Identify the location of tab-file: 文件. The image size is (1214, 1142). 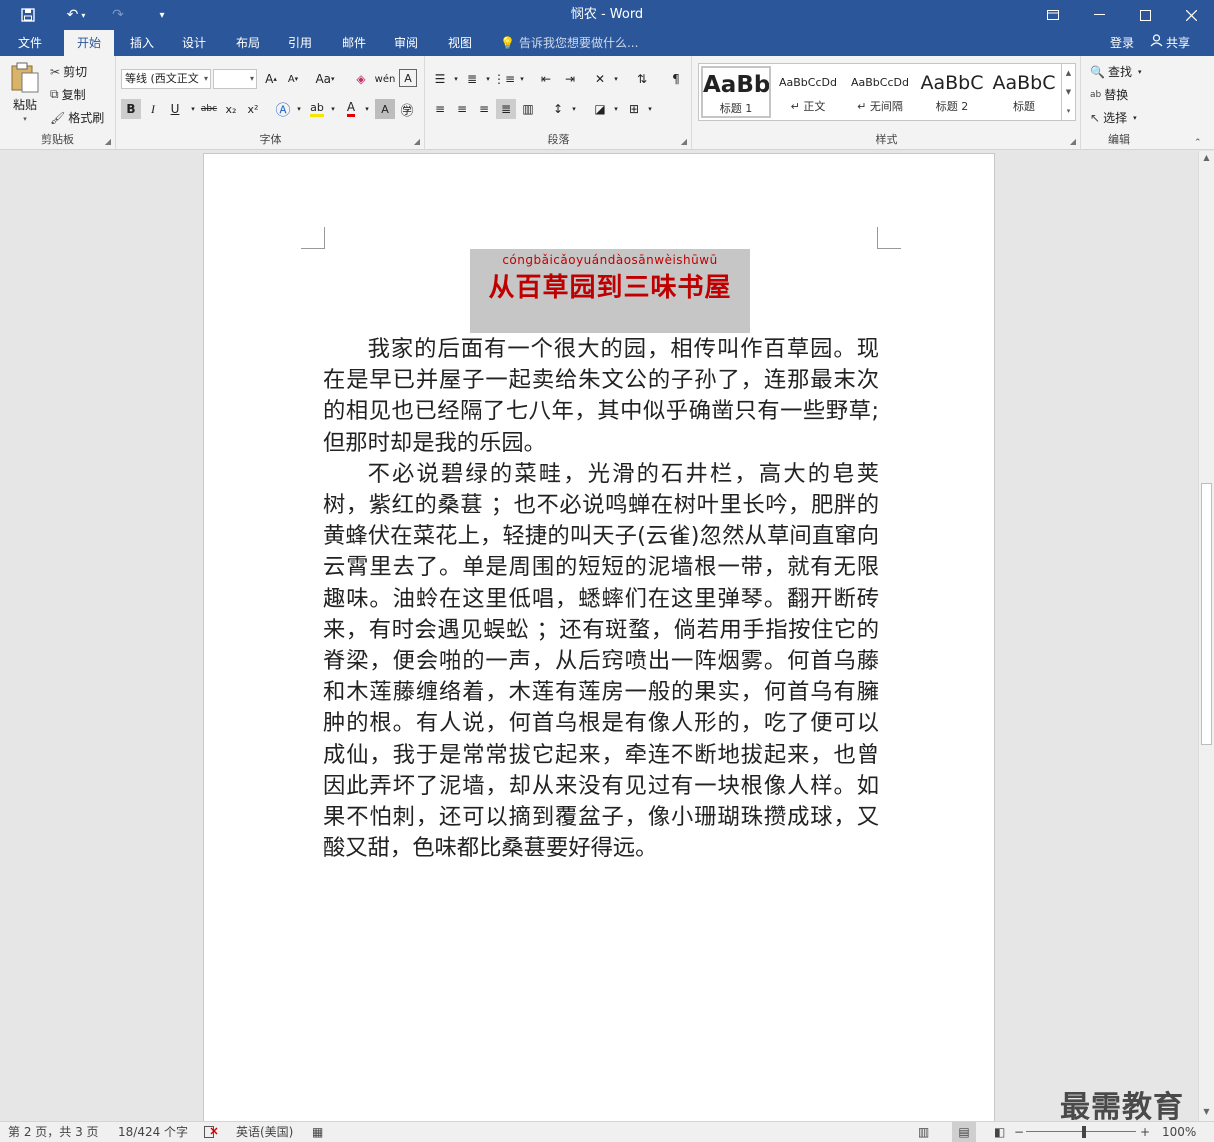
(30, 43).